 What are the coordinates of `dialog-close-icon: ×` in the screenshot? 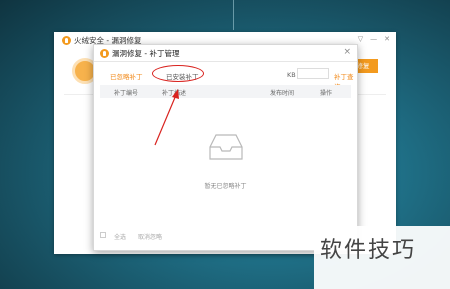 It's located at (347, 52).